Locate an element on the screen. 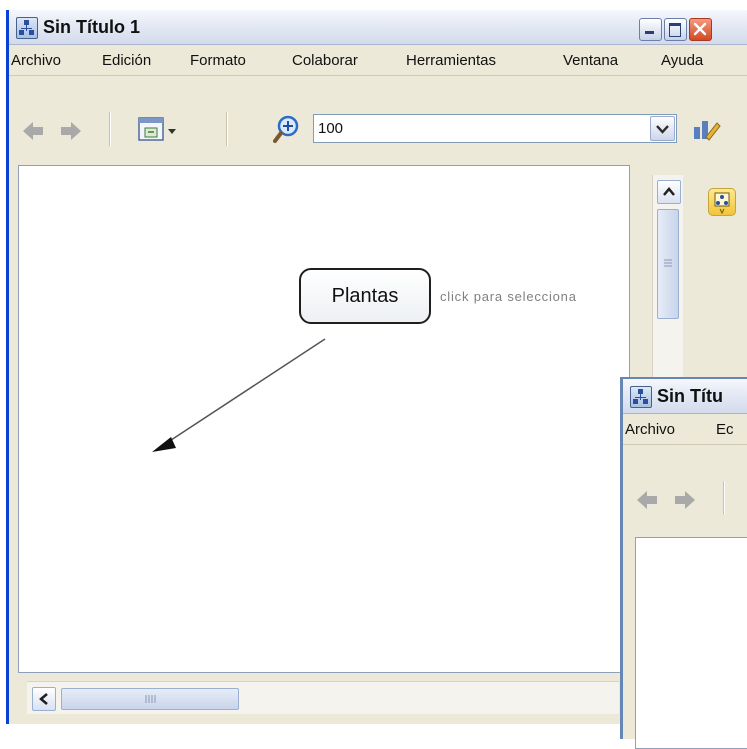  second-toolbar is located at coordinates (685, 490).